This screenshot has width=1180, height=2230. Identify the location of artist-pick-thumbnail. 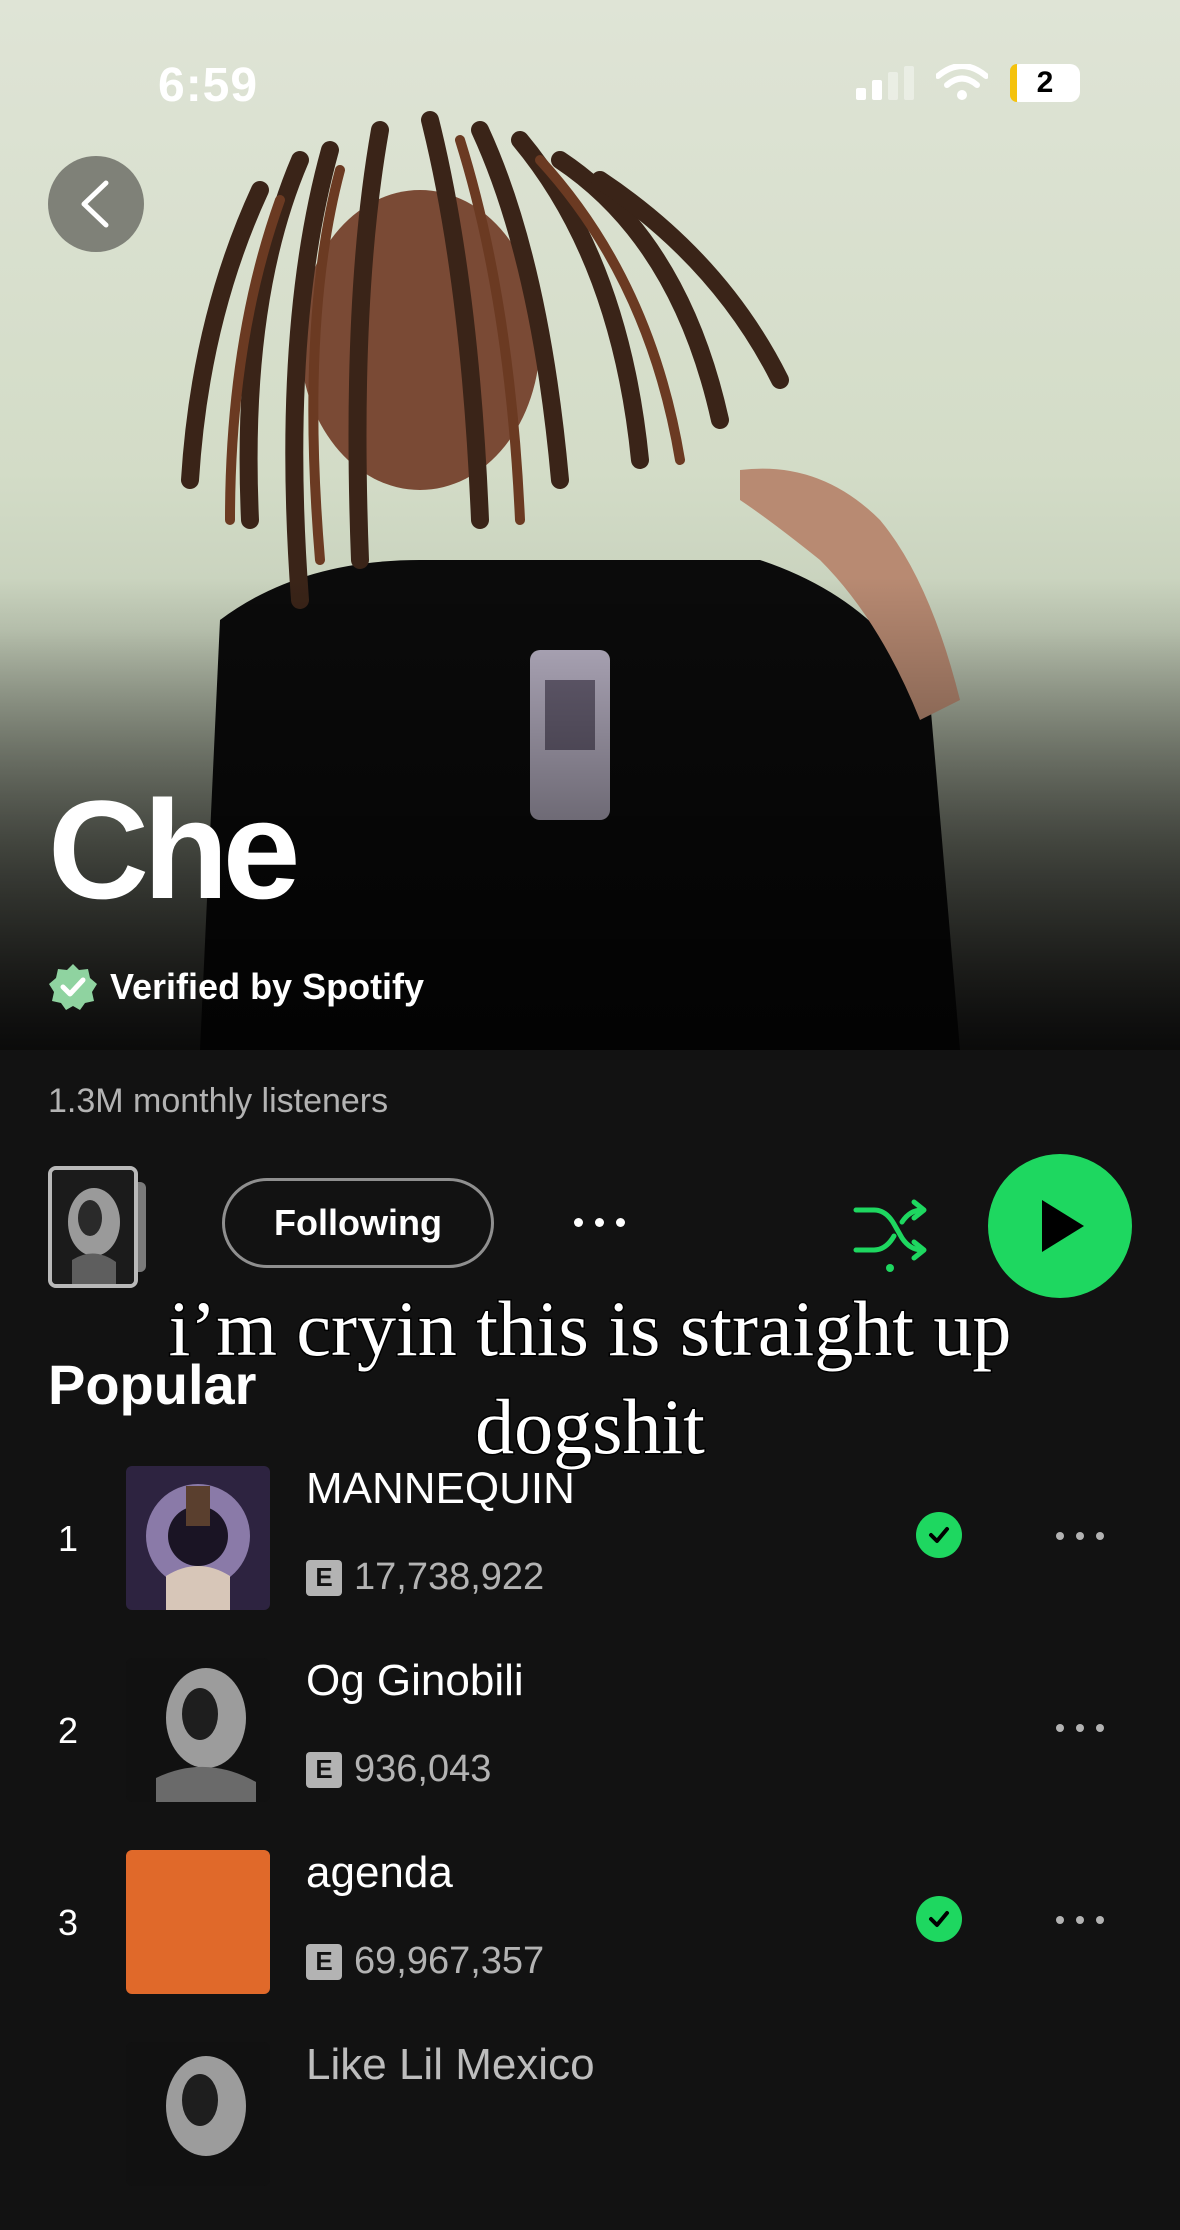
(93, 1227).